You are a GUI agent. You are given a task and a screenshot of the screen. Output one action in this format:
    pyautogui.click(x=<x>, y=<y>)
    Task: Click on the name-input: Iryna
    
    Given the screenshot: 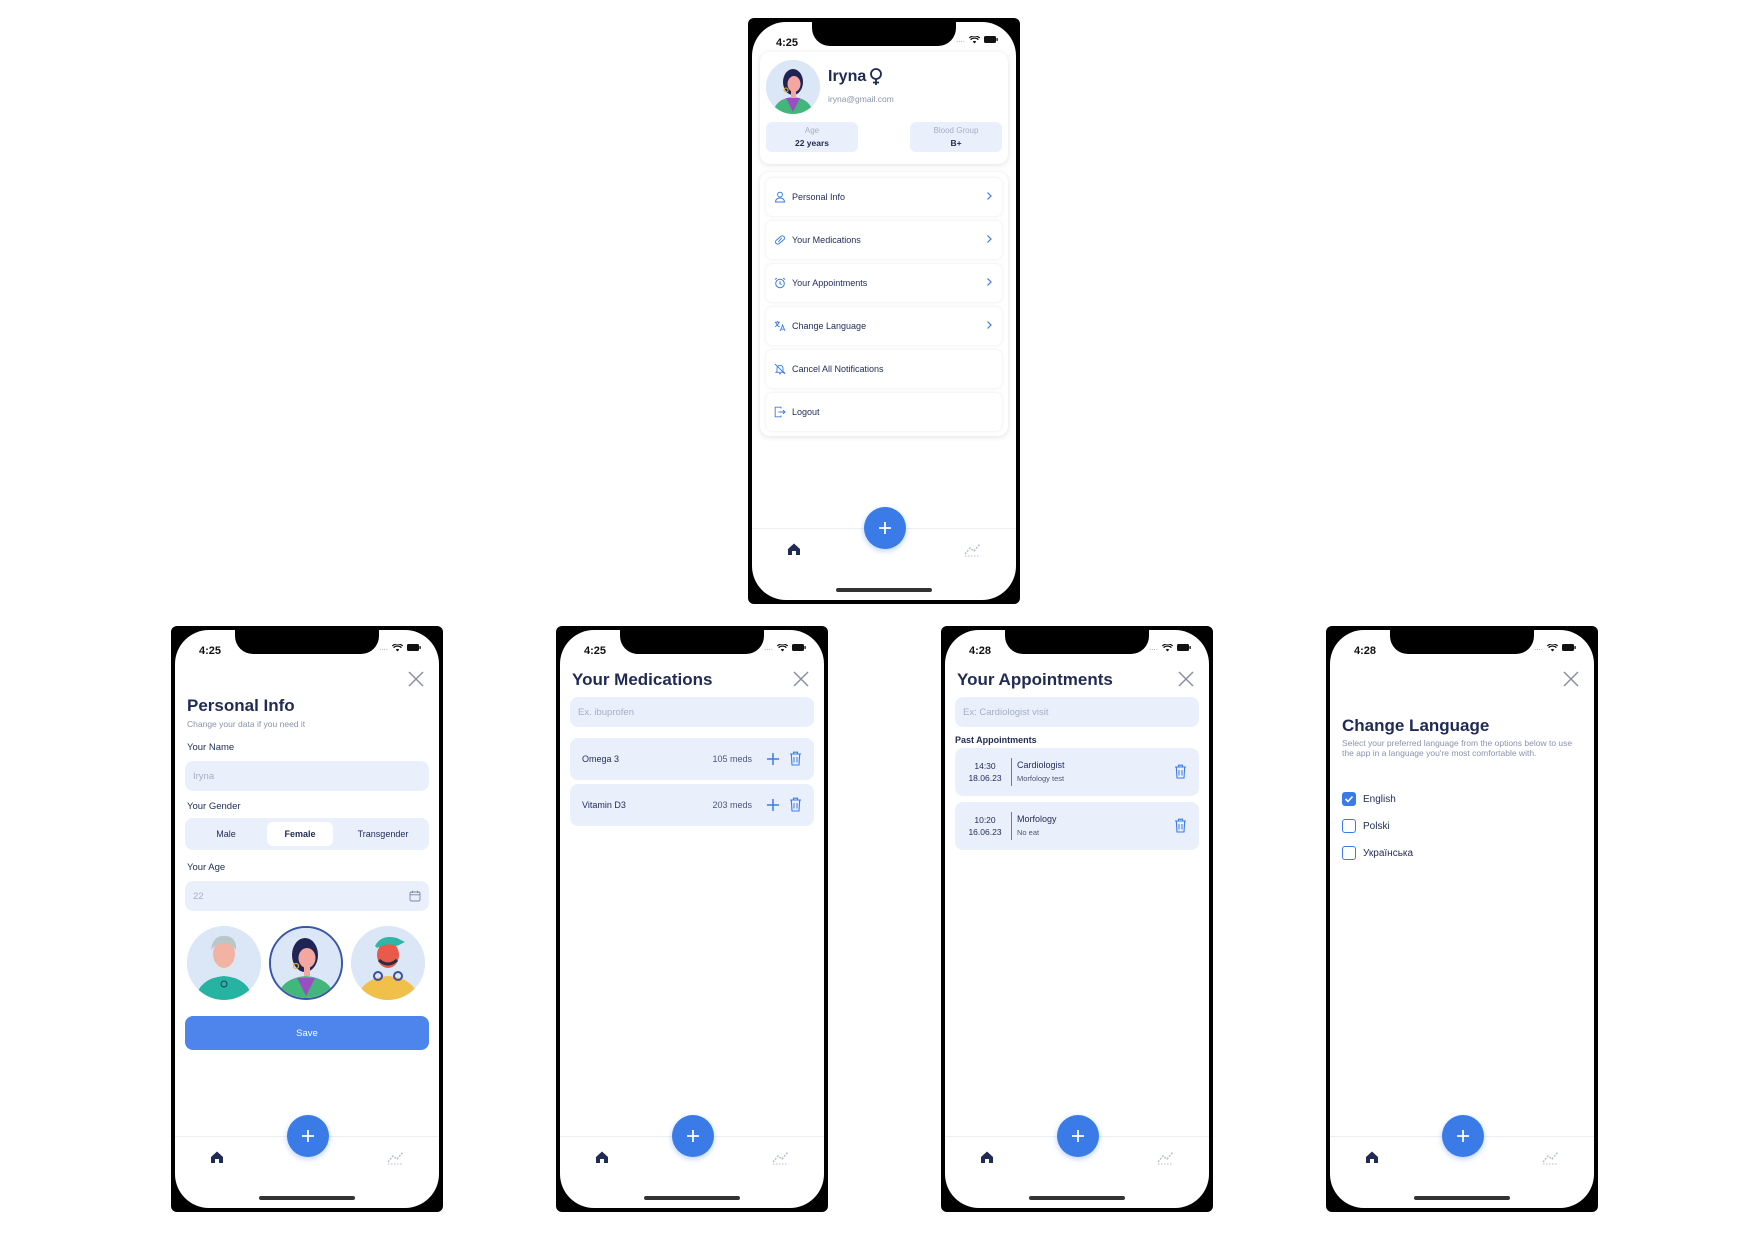 What is the action you would take?
    pyautogui.click(x=307, y=776)
    